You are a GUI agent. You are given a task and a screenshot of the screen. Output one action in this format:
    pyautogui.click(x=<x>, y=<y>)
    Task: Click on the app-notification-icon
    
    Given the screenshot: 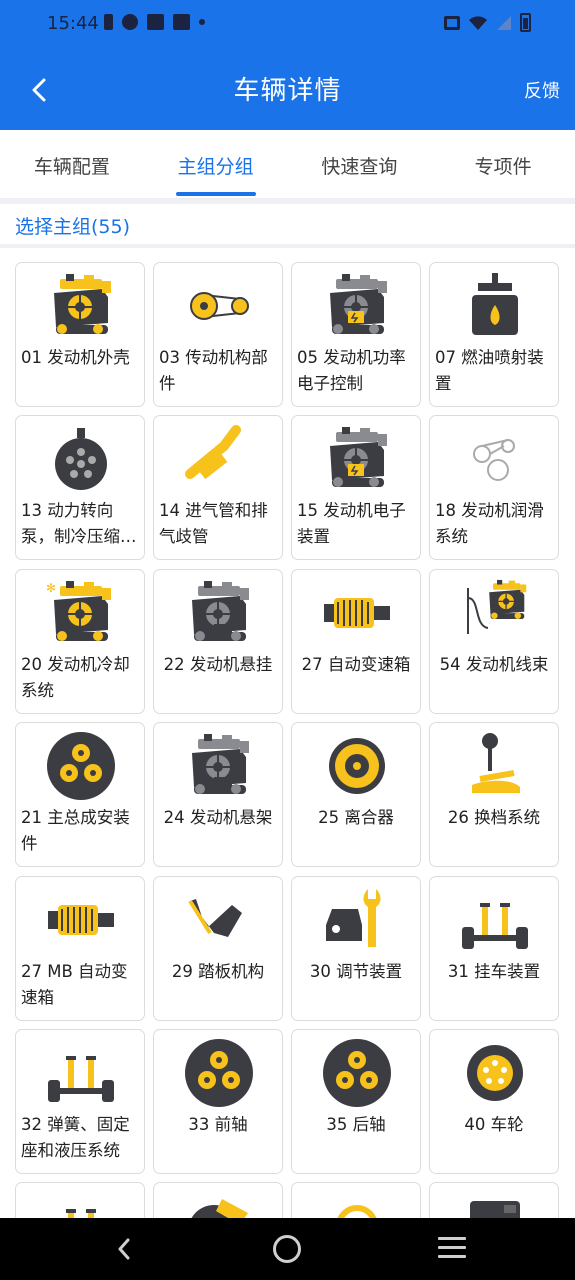 What is the action you would take?
    pyautogui.click(x=130, y=22)
    